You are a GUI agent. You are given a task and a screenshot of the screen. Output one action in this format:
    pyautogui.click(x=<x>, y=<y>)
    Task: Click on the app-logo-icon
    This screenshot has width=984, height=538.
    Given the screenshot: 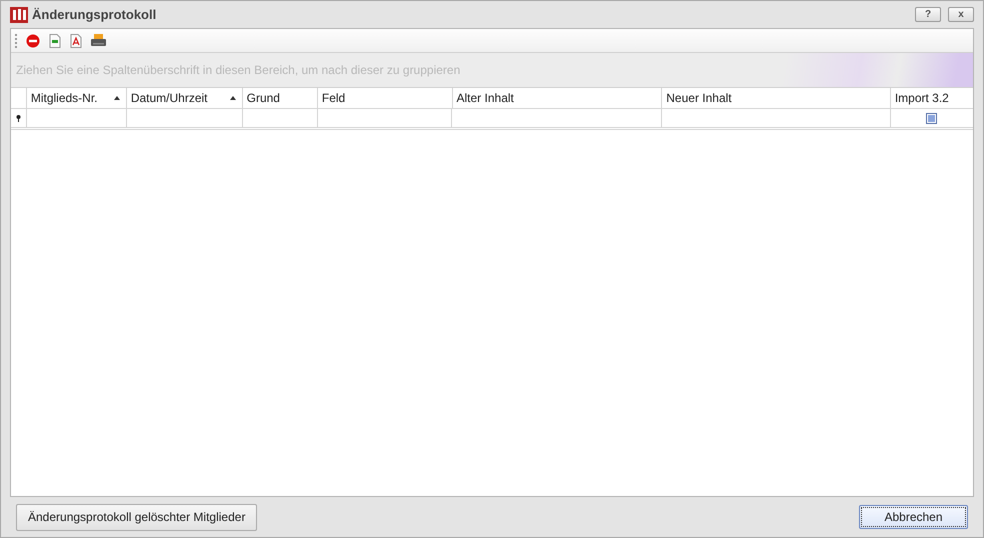 What is the action you would take?
    pyautogui.click(x=19, y=14)
    